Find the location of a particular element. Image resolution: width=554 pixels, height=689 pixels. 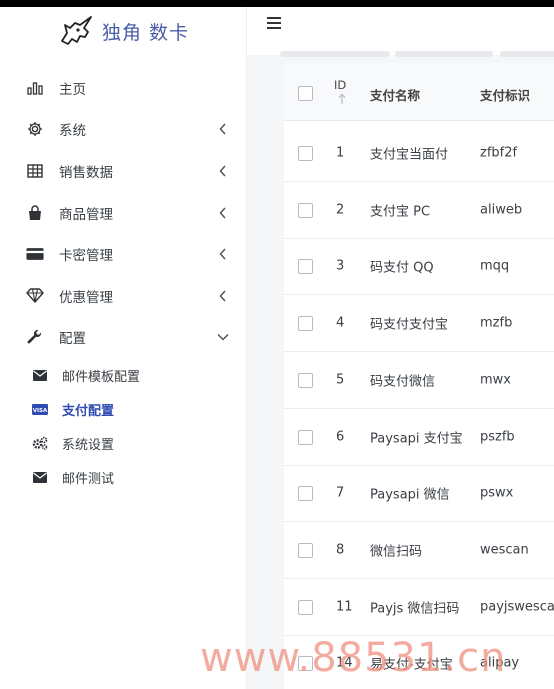

top-navbar is located at coordinates (400, 31).